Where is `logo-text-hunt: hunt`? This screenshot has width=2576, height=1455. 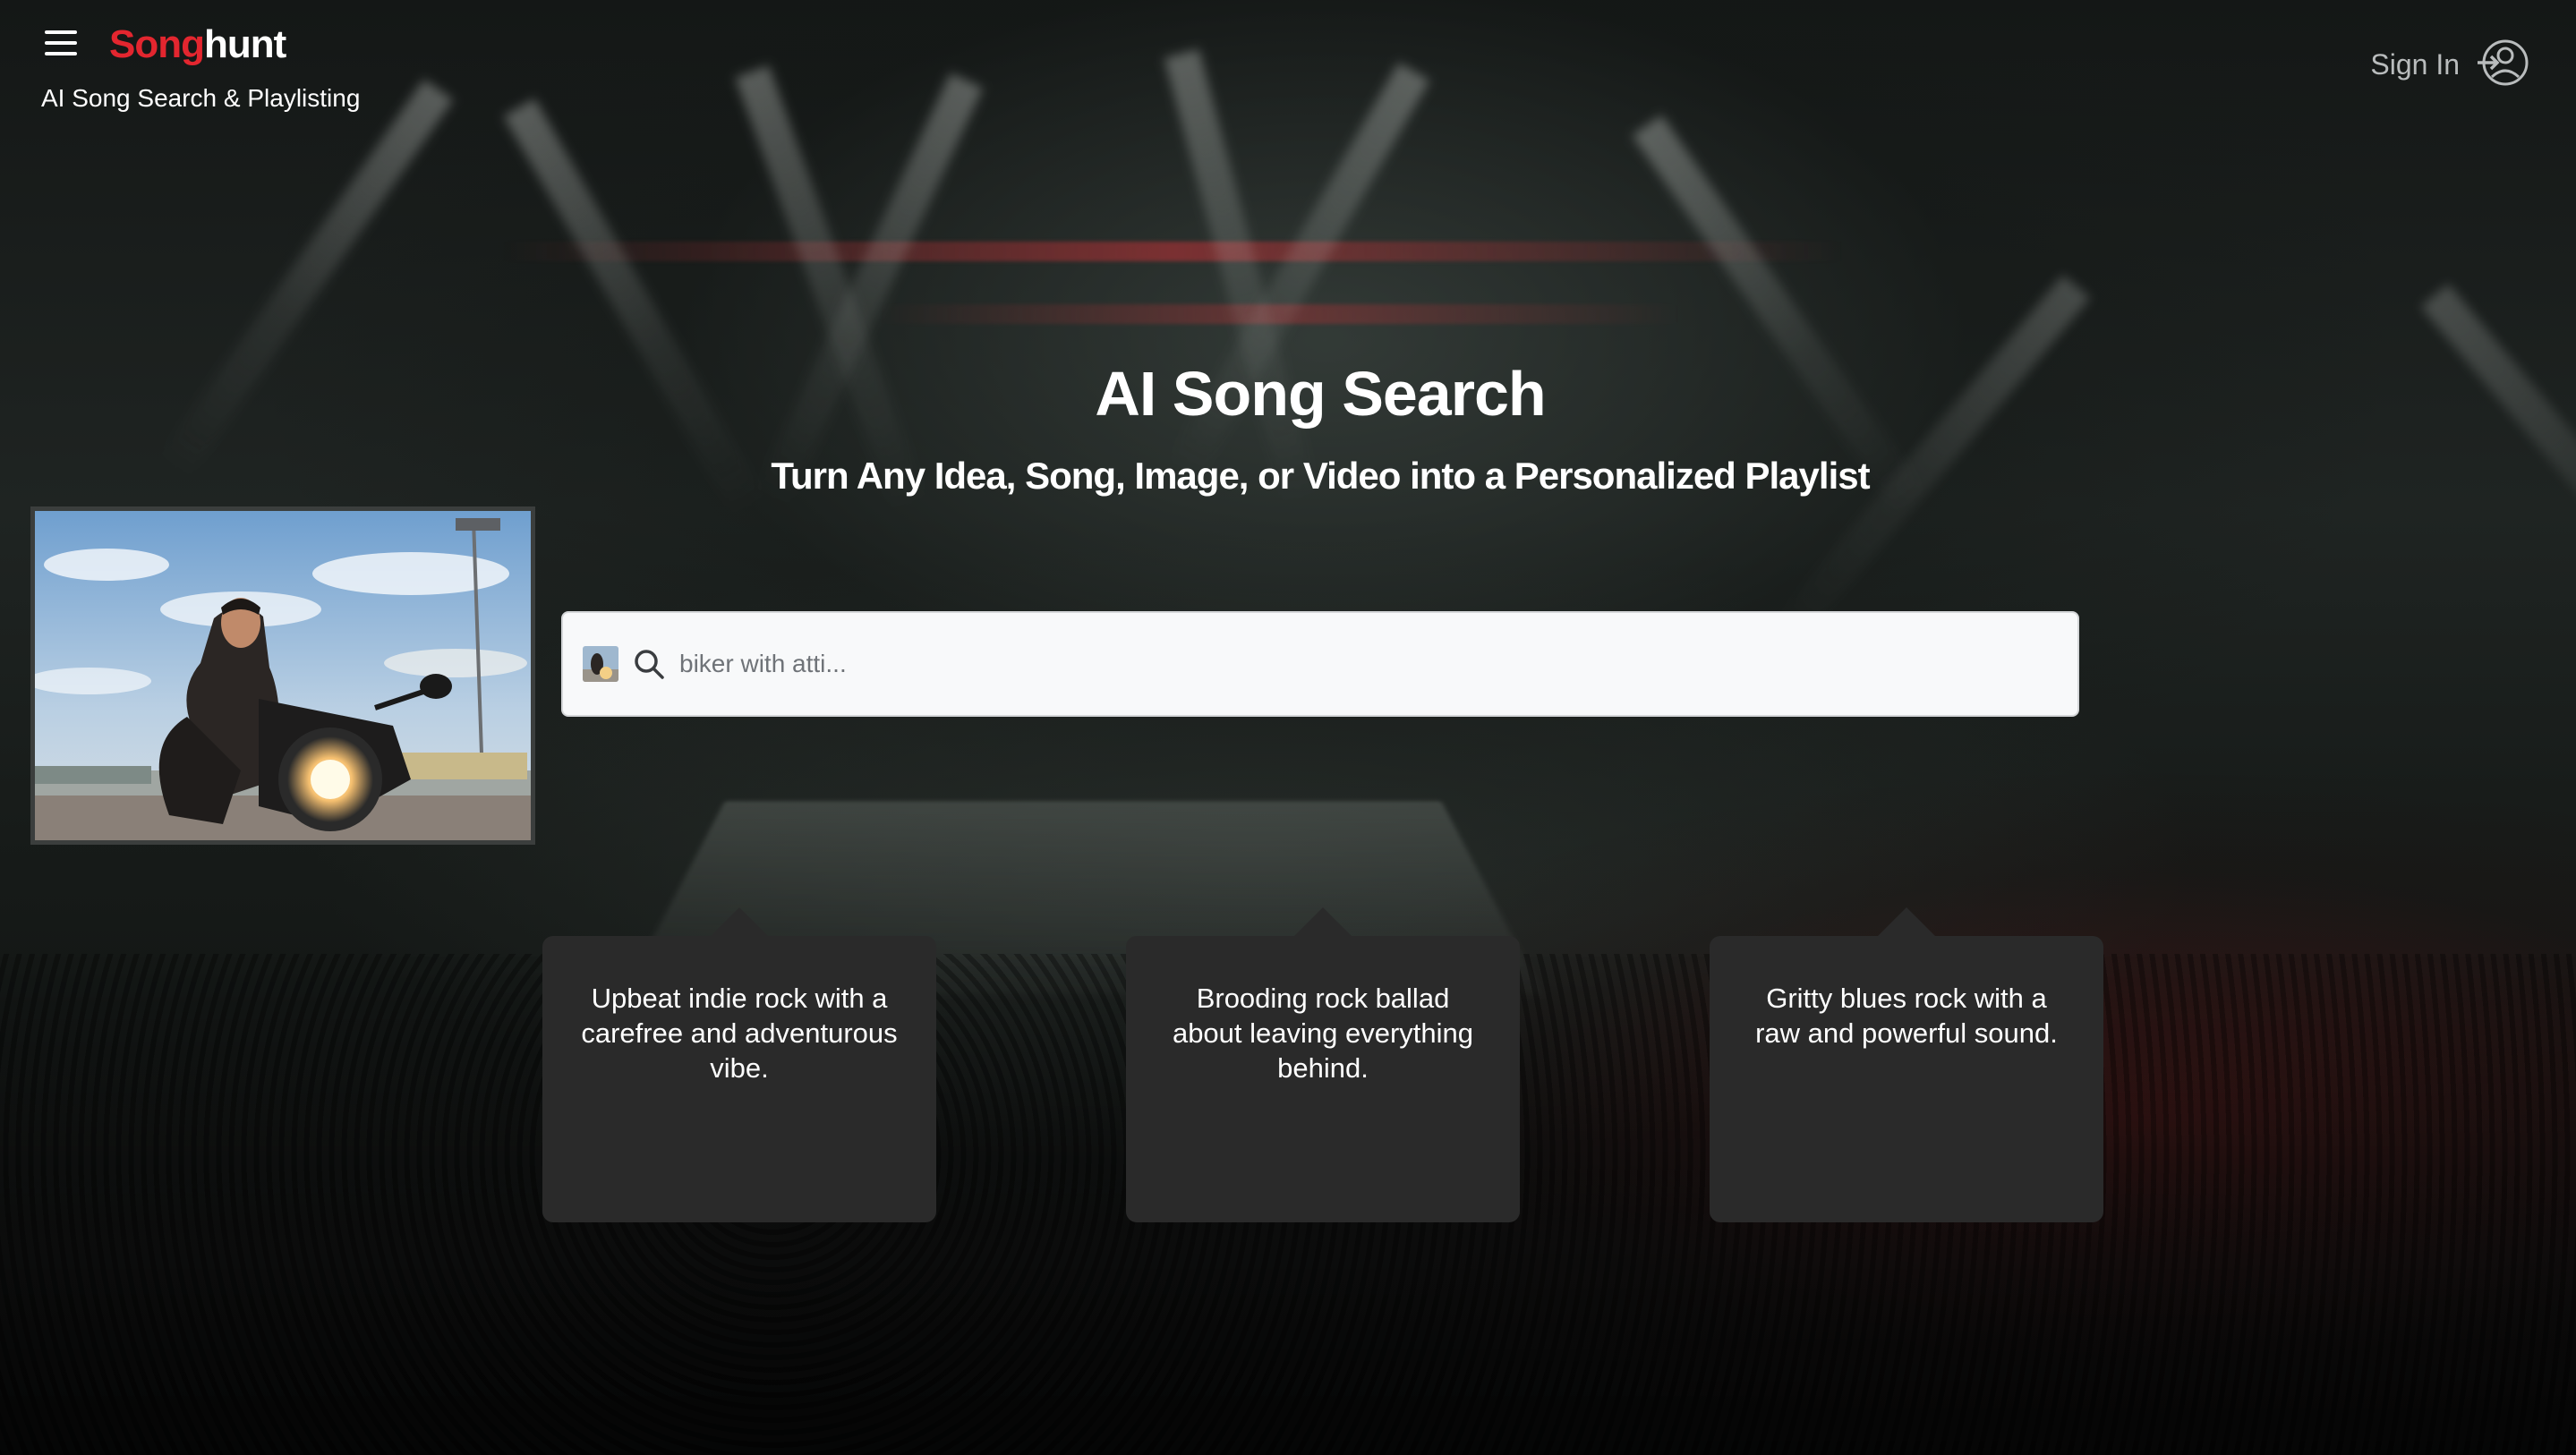
logo-text-hunt: hunt is located at coordinates (244, 44).